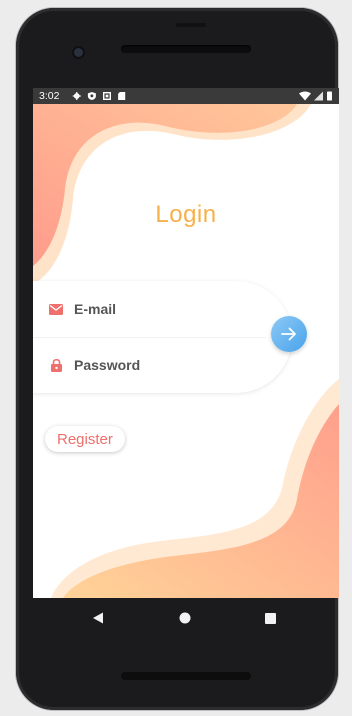 The height and width of the screenshot is (716, 352). What do you see at coordinates (305, 96) in the screenshot?
I see `wifi-icon` at bounding box center [305, 96].